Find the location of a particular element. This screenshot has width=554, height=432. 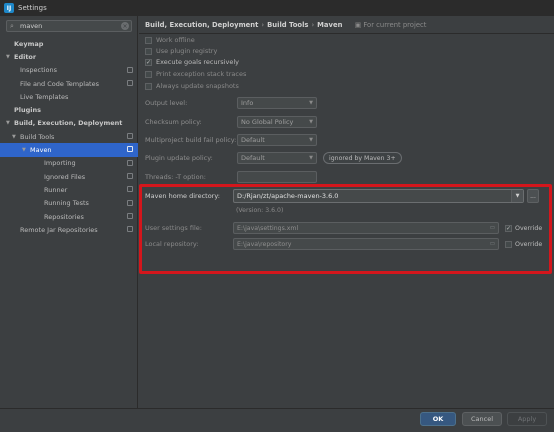

always-update-snapshots-checkbox: Always update snapshots is located at coordinates (192, 86).